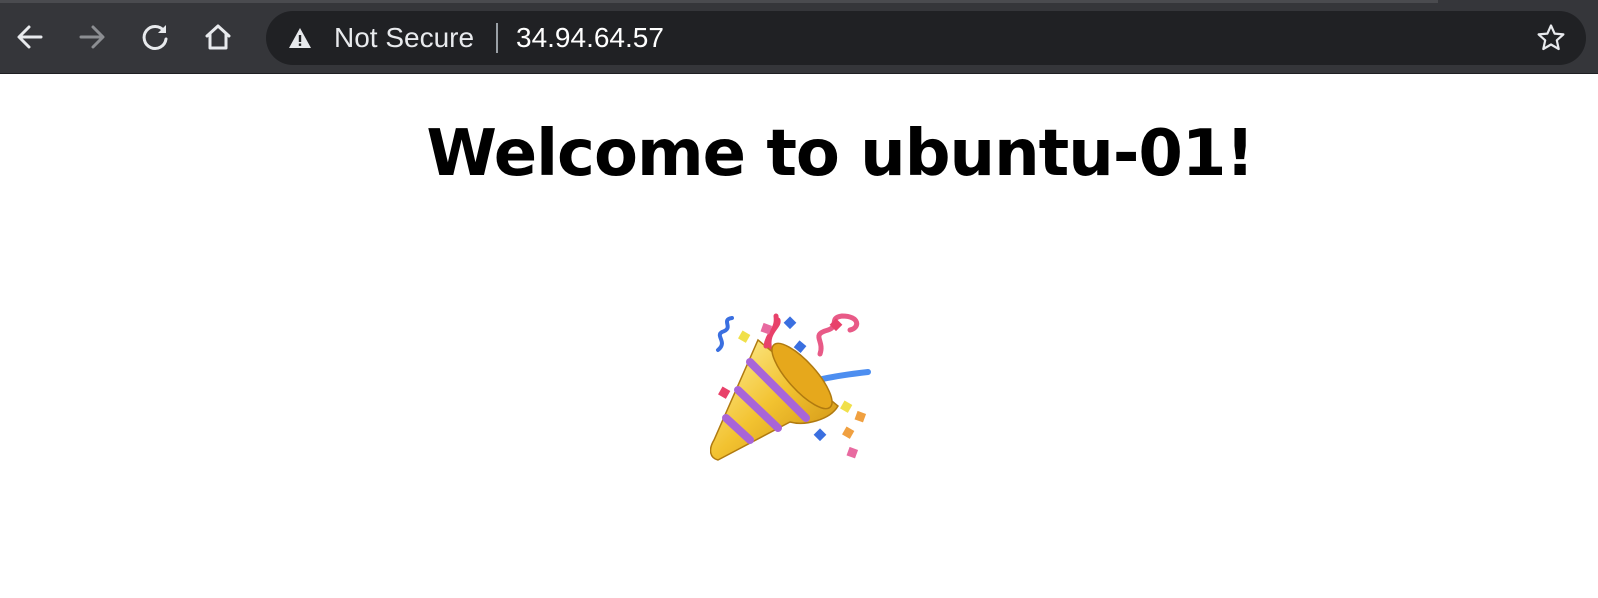 The width and height of the screenshot is (1598, 598). Describe the element at coordinates (926, 38) in the screenshot. I see `omnibox: Not Secure 34.94.64.57` at that location.